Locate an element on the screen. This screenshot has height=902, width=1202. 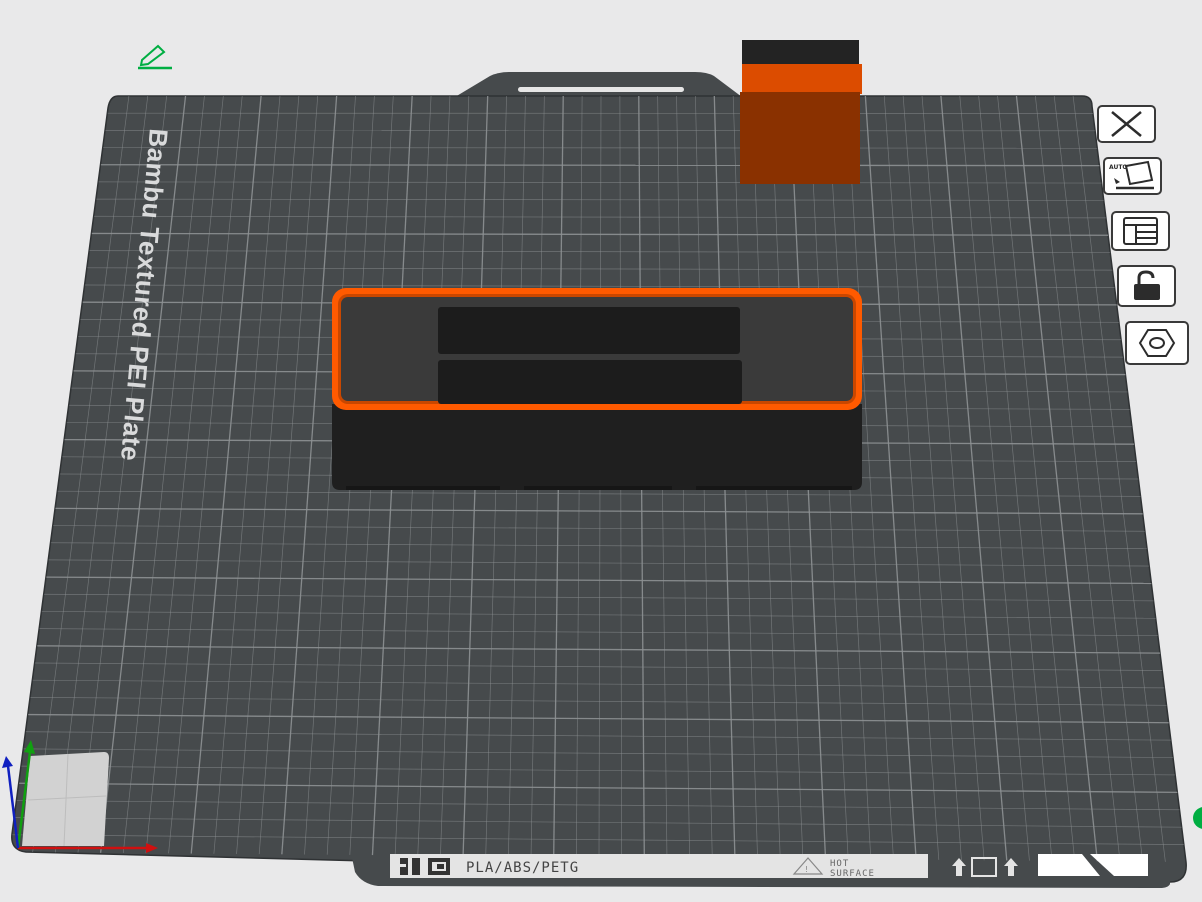
remove-plate-button is located at coordinates (1126, 124).